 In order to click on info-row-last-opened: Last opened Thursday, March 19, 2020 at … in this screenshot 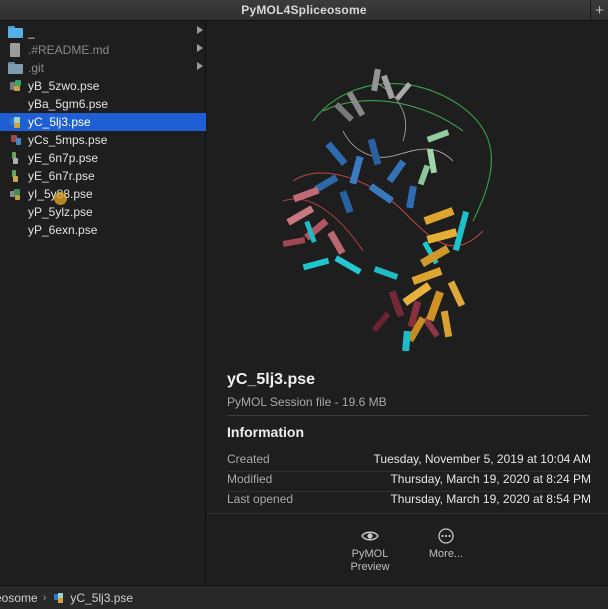, I will do `click(409, 500)`.